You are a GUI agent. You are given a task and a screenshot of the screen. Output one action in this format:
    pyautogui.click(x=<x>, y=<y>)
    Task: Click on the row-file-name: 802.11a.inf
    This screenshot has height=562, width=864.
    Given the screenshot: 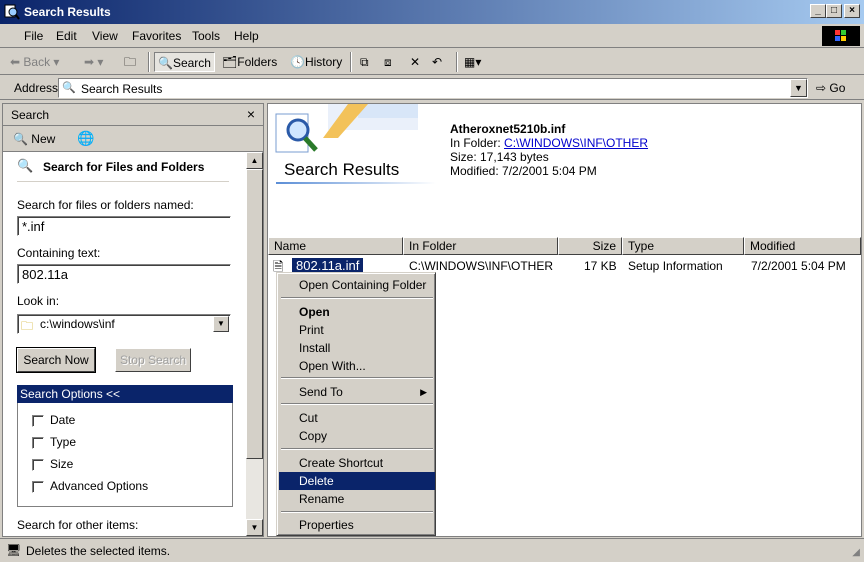 What is the action you would take?
    pyautogui.click(x=327, y=265)
    